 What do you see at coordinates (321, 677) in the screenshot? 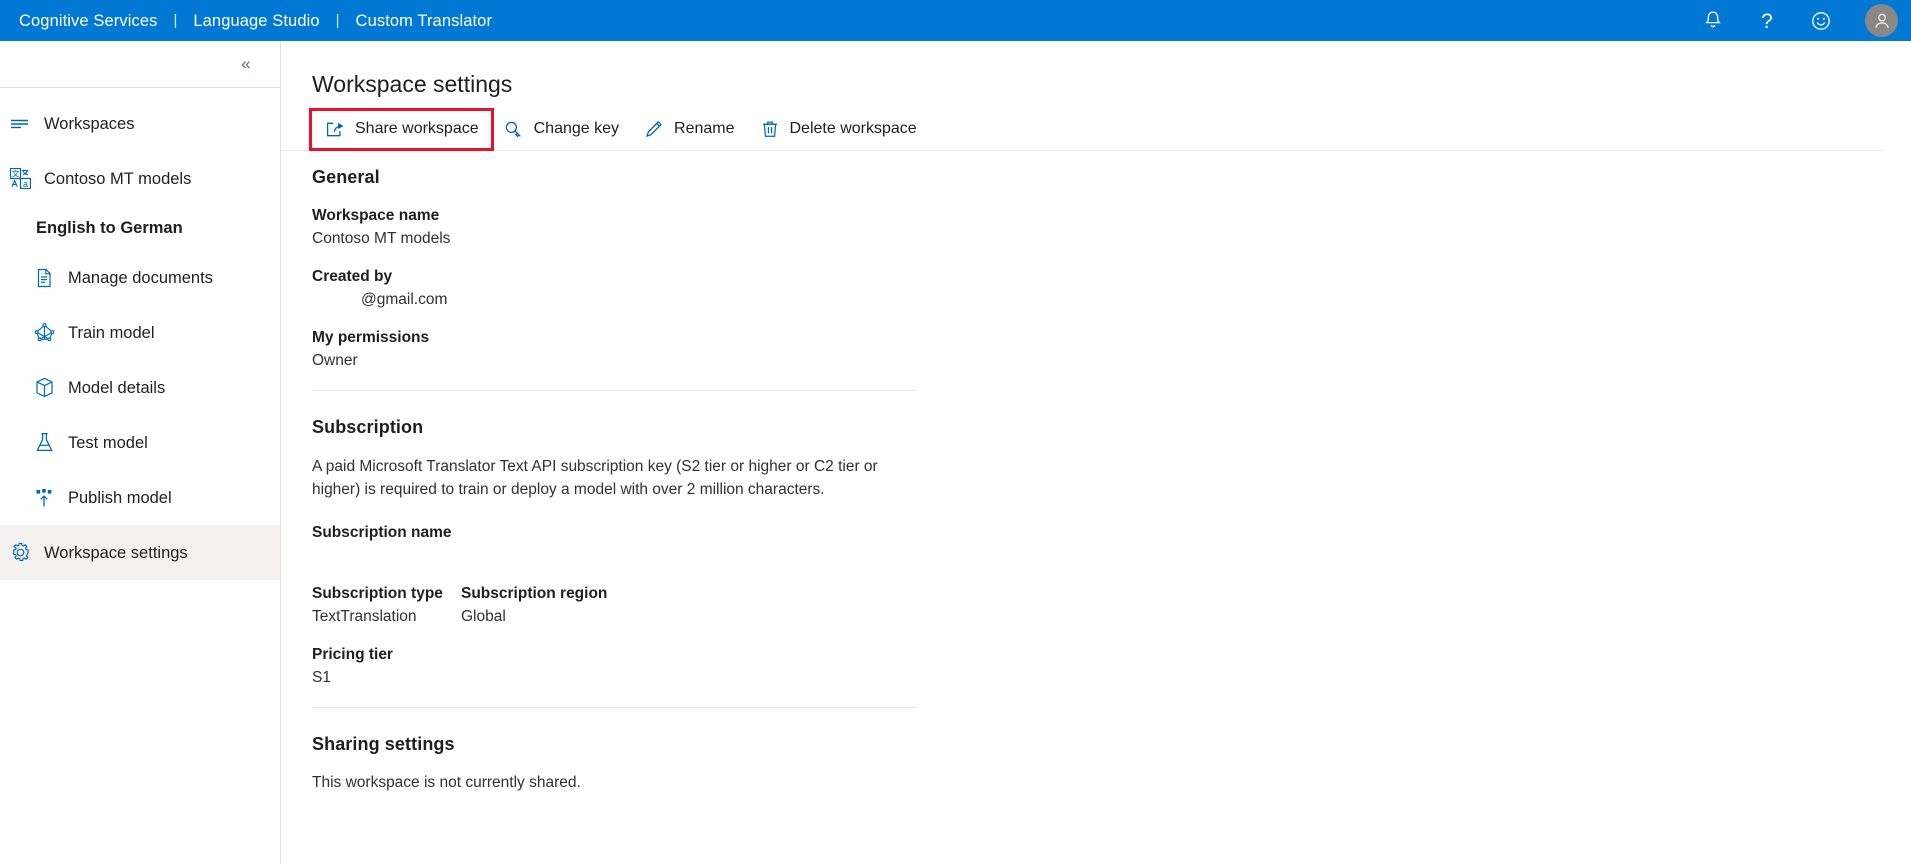
I see `pricing-tier-value: S1` at bounding box center [321, 677].